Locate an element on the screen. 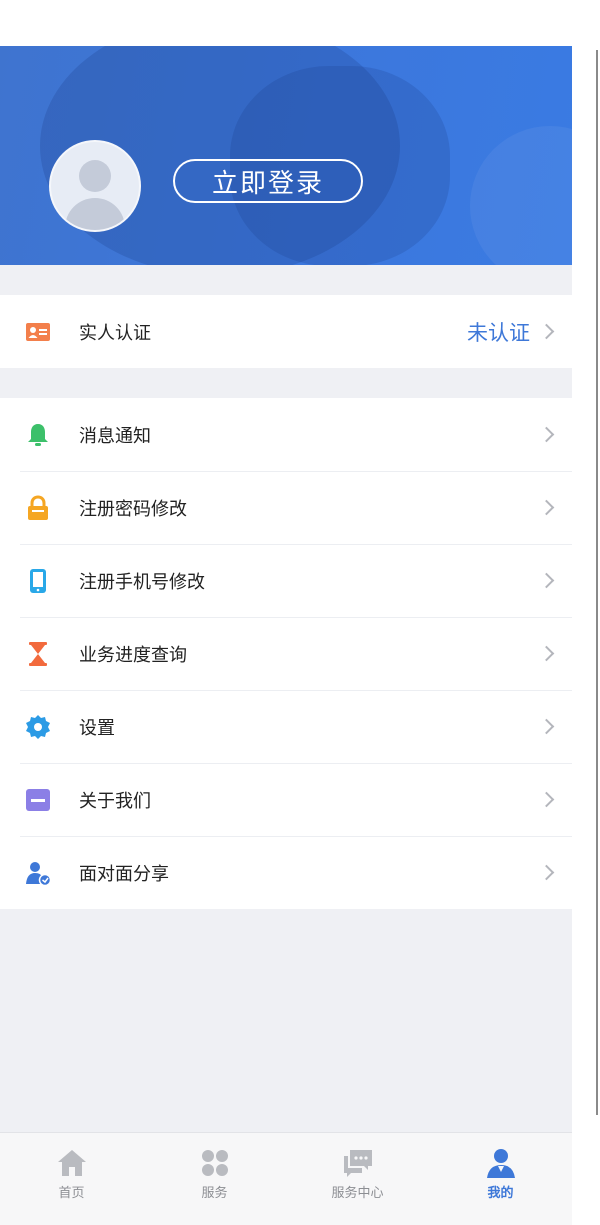  menu-item-phone: 注册手机号修改 is located at coordinates (286, 580).